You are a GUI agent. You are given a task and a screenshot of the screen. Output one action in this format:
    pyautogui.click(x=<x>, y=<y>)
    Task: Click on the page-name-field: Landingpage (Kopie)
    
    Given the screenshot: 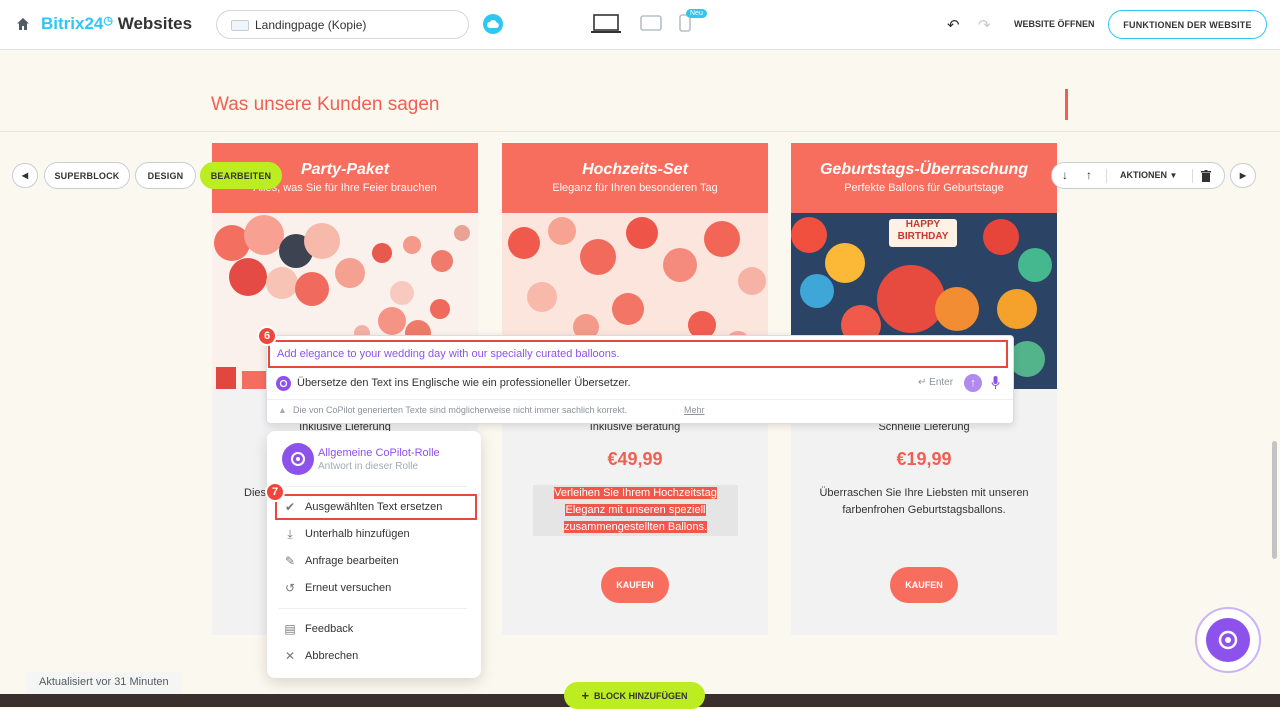 What is the action you would take?
    pyautogui.click(x=342, y=24)
    